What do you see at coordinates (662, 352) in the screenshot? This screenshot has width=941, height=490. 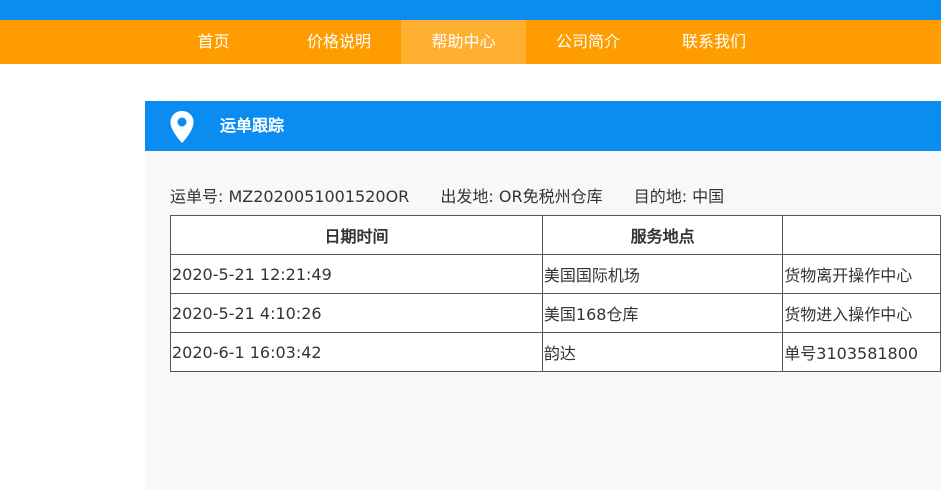 I see `cell-location: 韵达` at bounding box center [662, 352].